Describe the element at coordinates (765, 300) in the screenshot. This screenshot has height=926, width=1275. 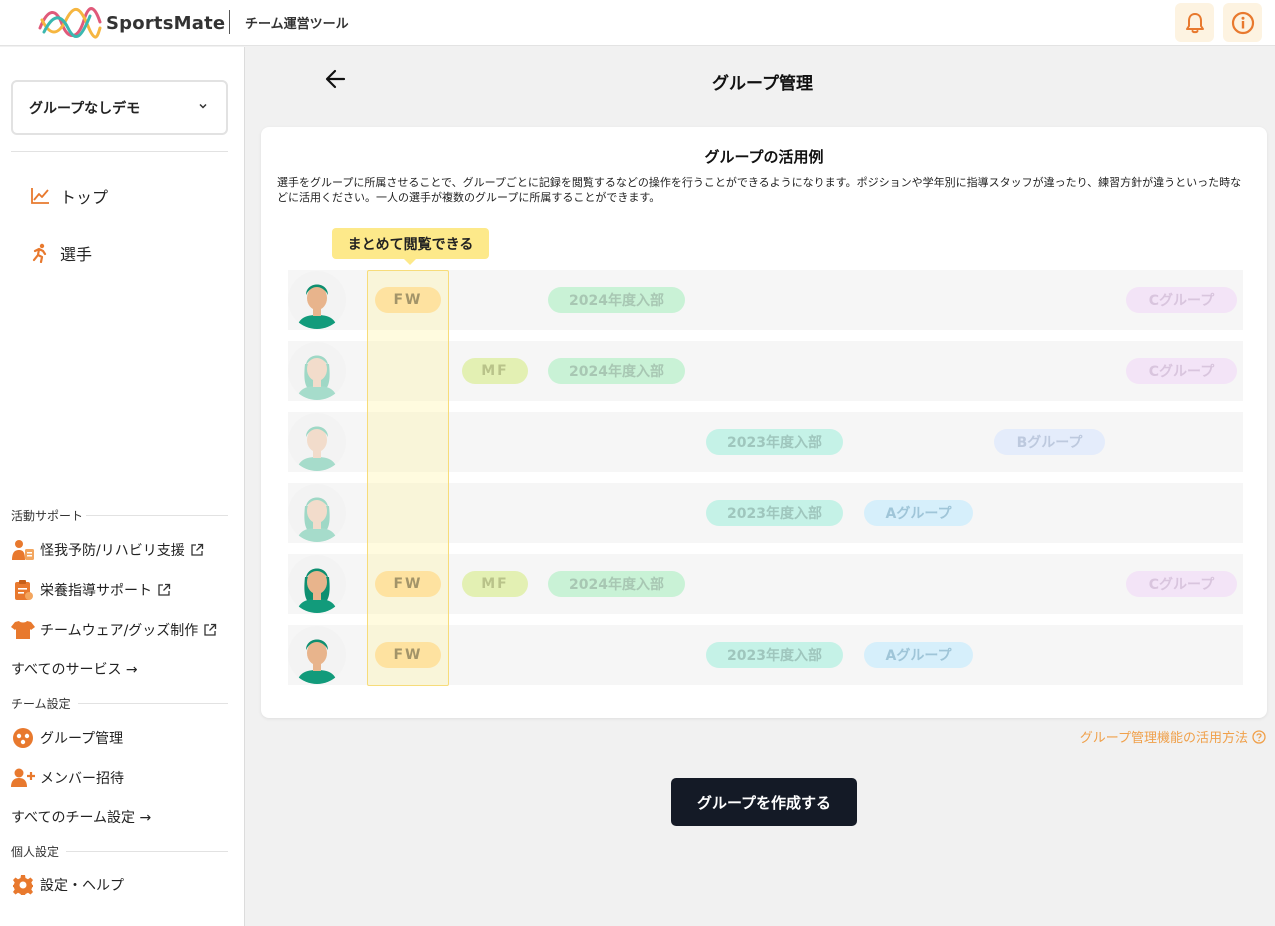
I see `player-row: FW 2024年度入部 Cグループ` at that location.